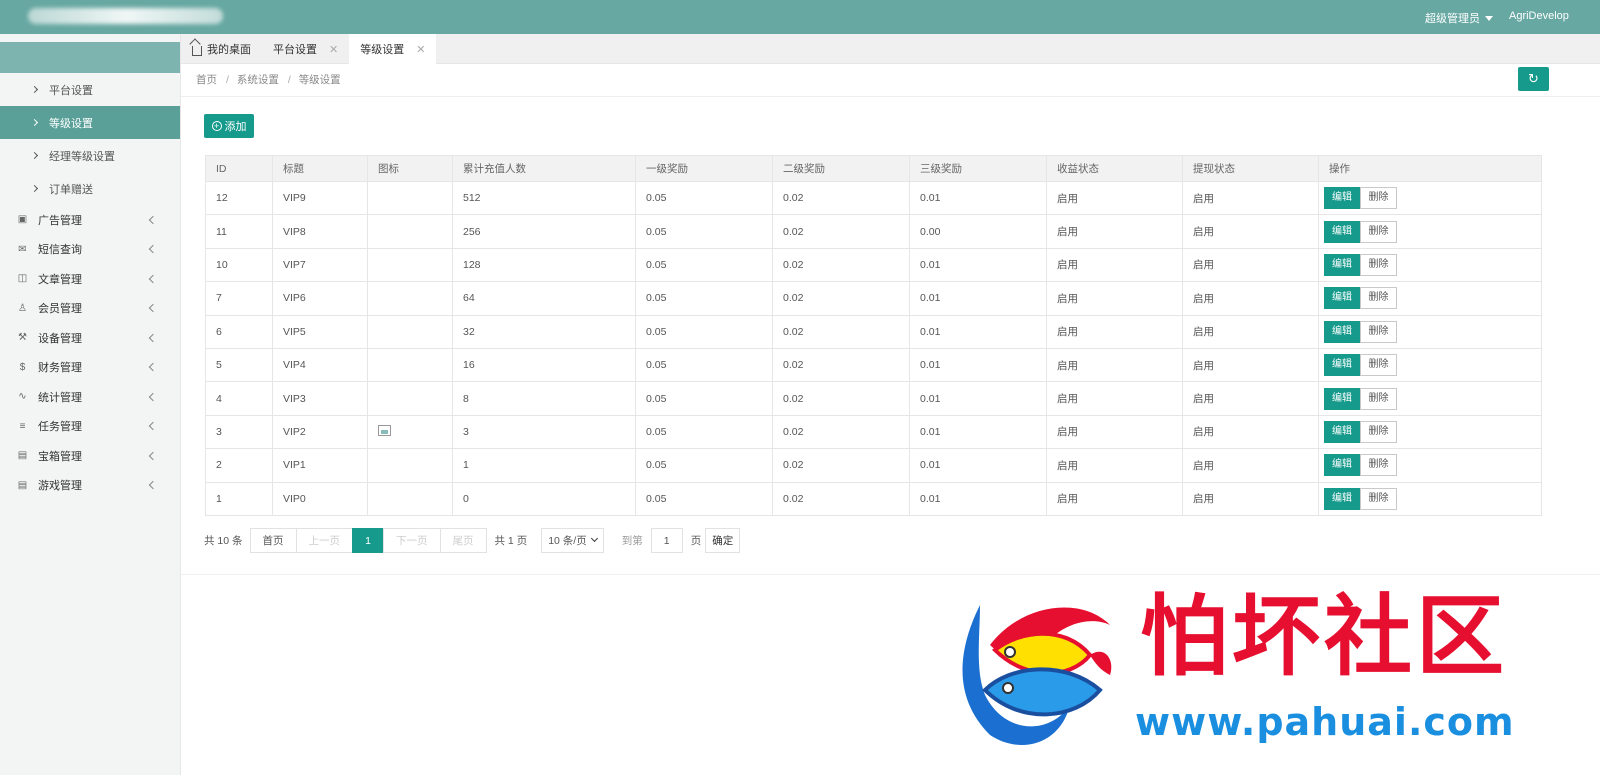  Describe the element at coordinates (90, 309) in the screenshot. I see `sidebar-item-members: ♙ 会员管理` at that location.